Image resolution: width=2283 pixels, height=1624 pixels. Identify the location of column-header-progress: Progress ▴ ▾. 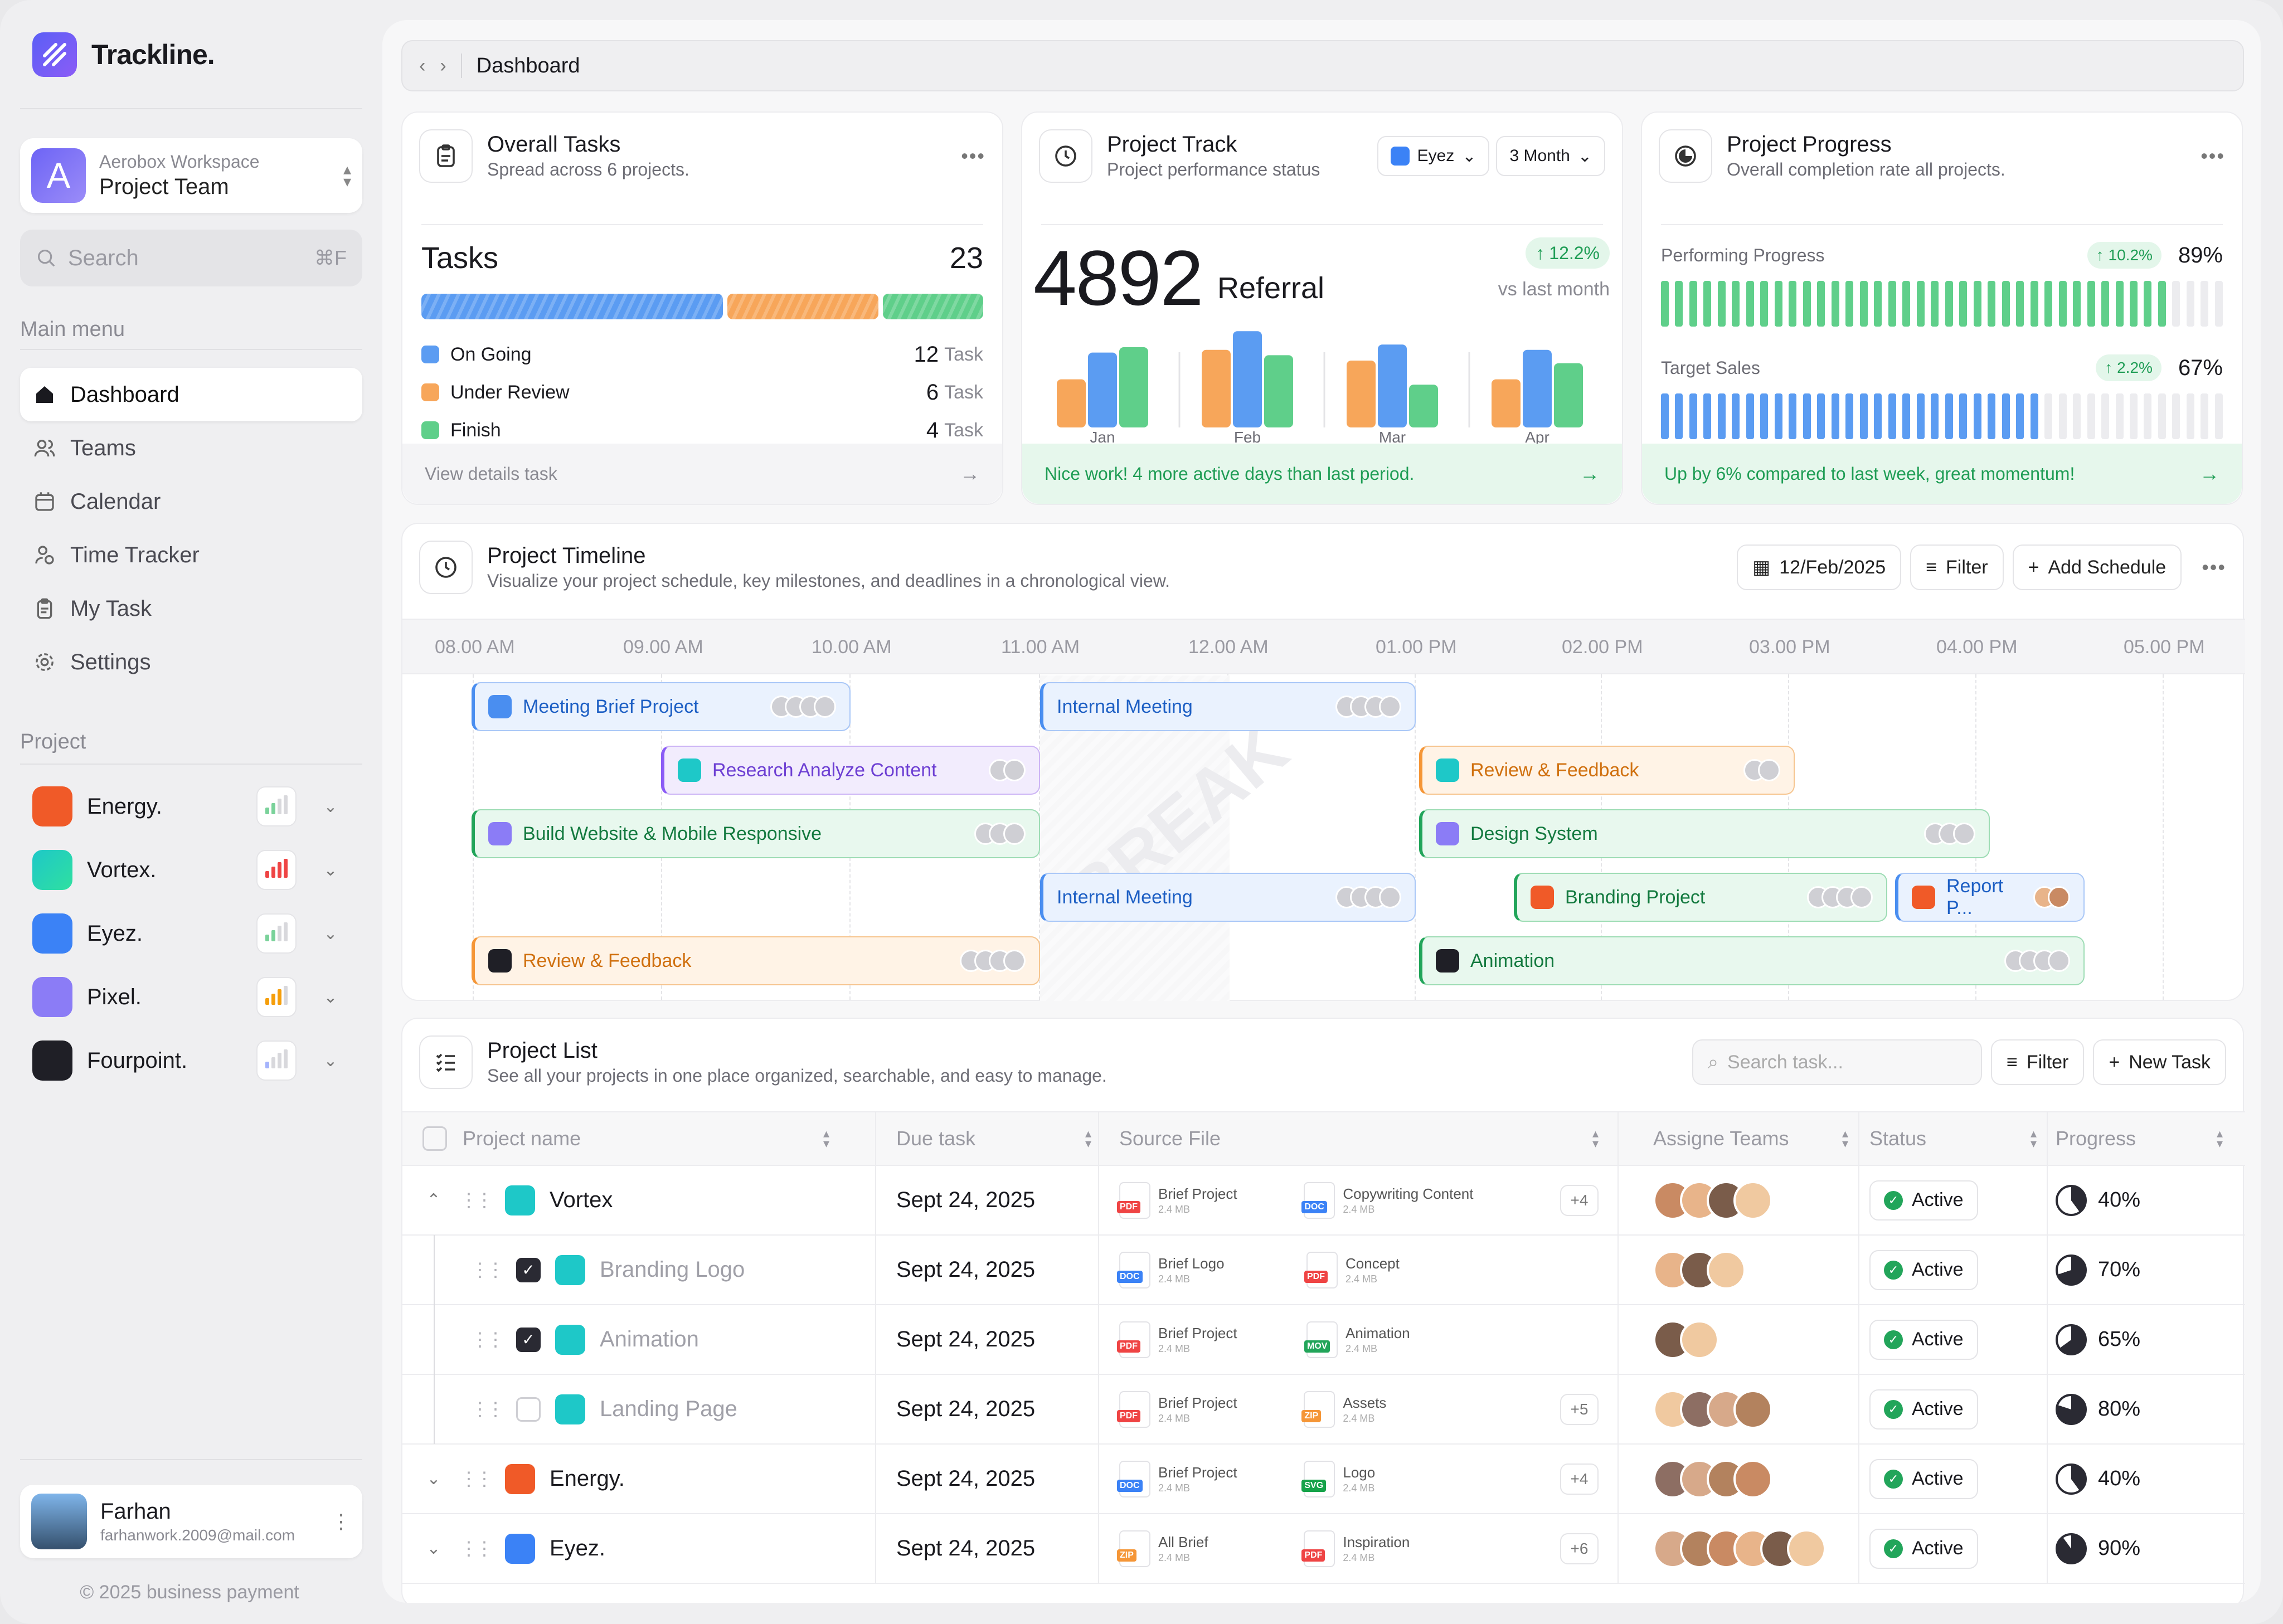
(2139, 1138).